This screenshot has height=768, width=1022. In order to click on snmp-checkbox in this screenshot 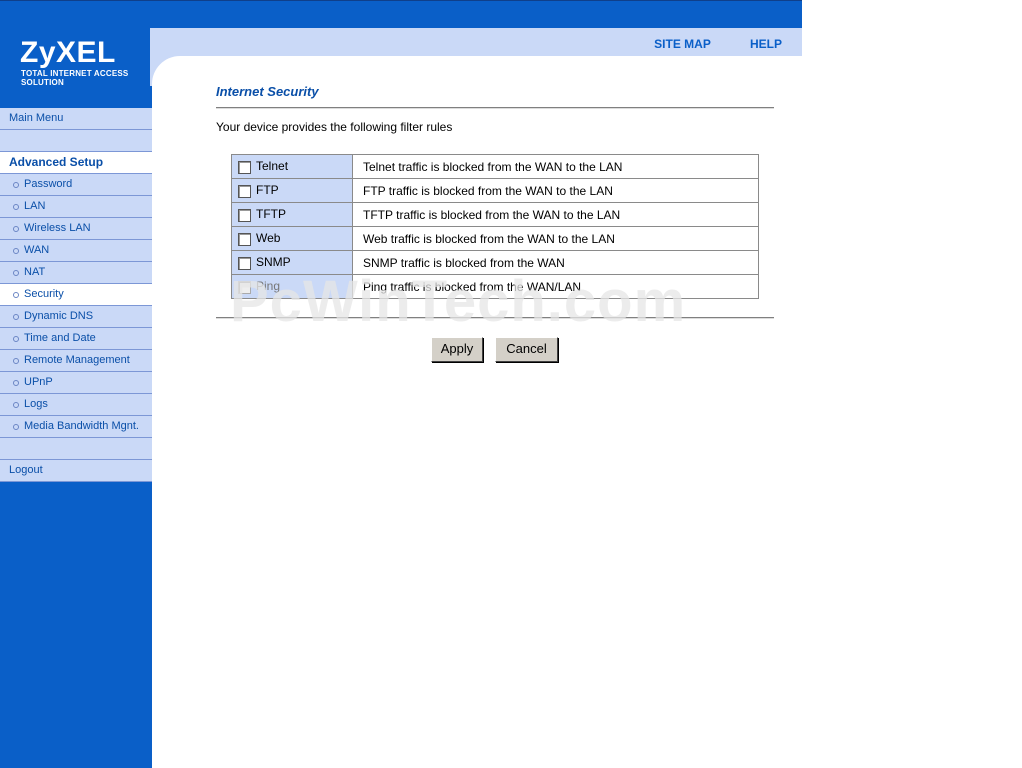, I will do `click(244, 263)`.